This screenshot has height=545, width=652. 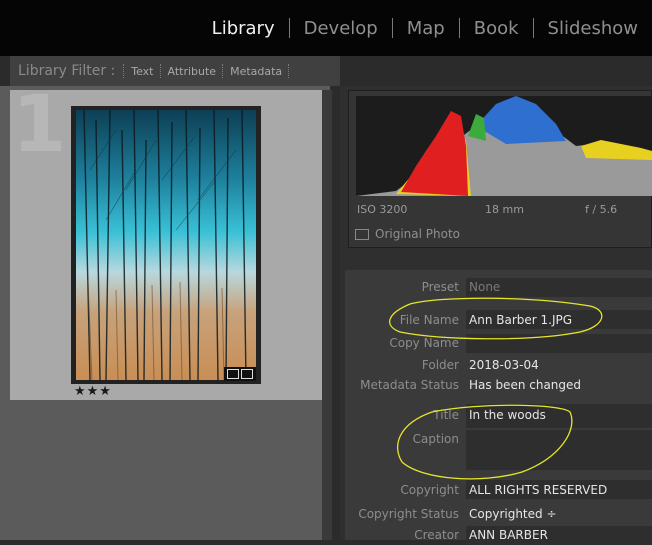 I want to click on copyright-status-dropdown: Copyrighted ÷, so click(x=513, y=514).